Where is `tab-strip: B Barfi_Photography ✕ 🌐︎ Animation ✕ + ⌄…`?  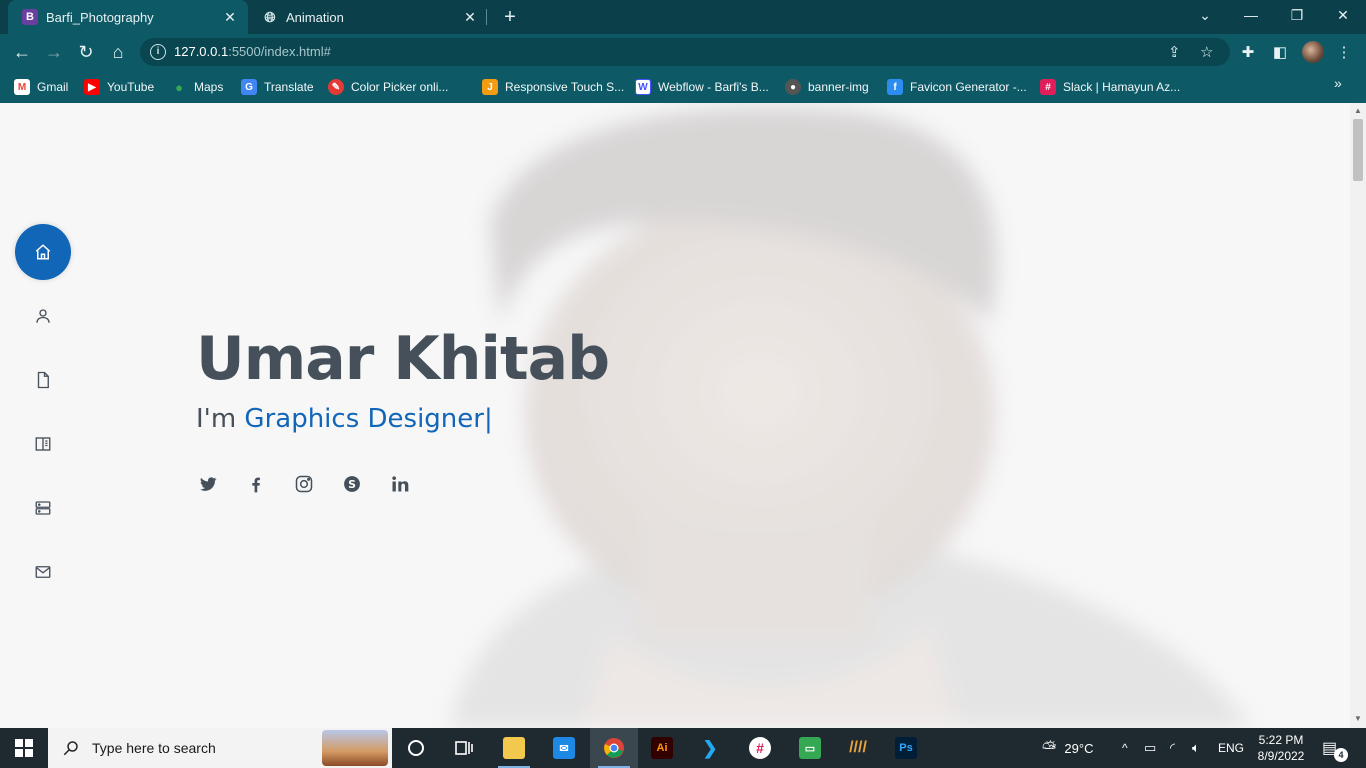 tab-strip: B Barfi_Photography ✕ 🌐︎ Animation ✕ + ⌄… is located at coordinates (683, 17).